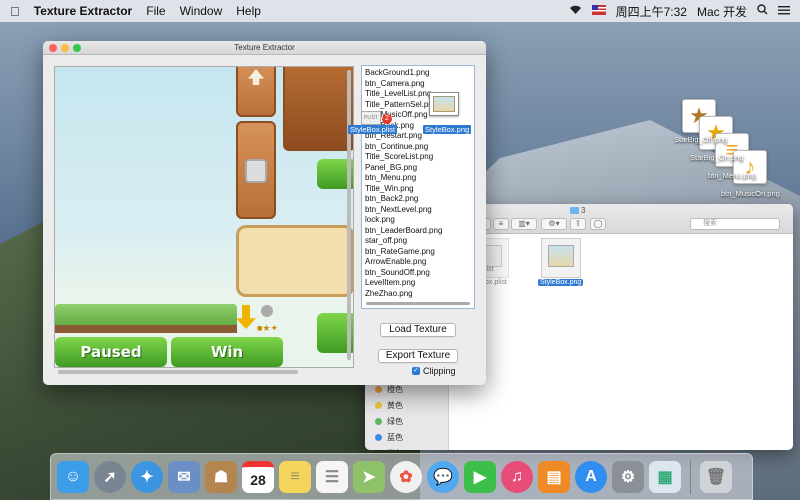 The width and height of the screenshot is (800, 500). What do you see at coordinates (439, 371) in the screenshot?
I see `clipping-label: Clipping` at bounding box center [439, 371].